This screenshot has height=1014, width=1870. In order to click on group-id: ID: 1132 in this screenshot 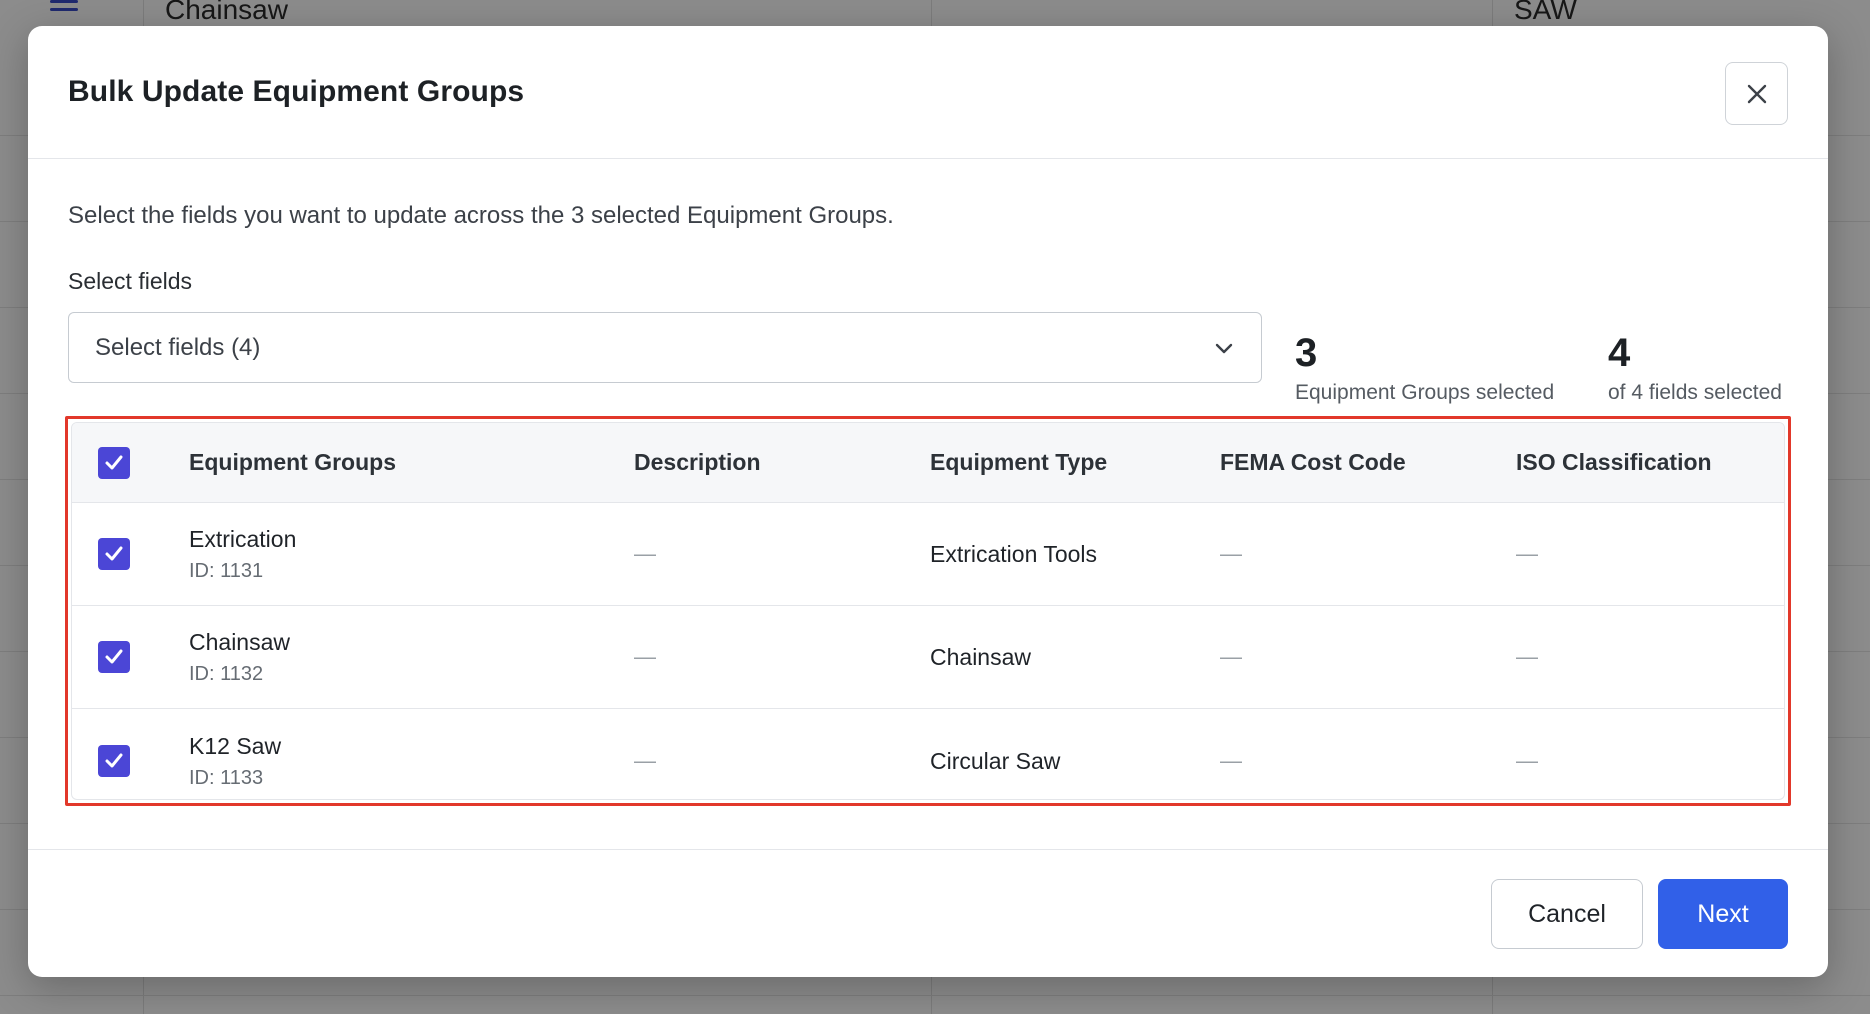, I will do `click(226, 673)`.